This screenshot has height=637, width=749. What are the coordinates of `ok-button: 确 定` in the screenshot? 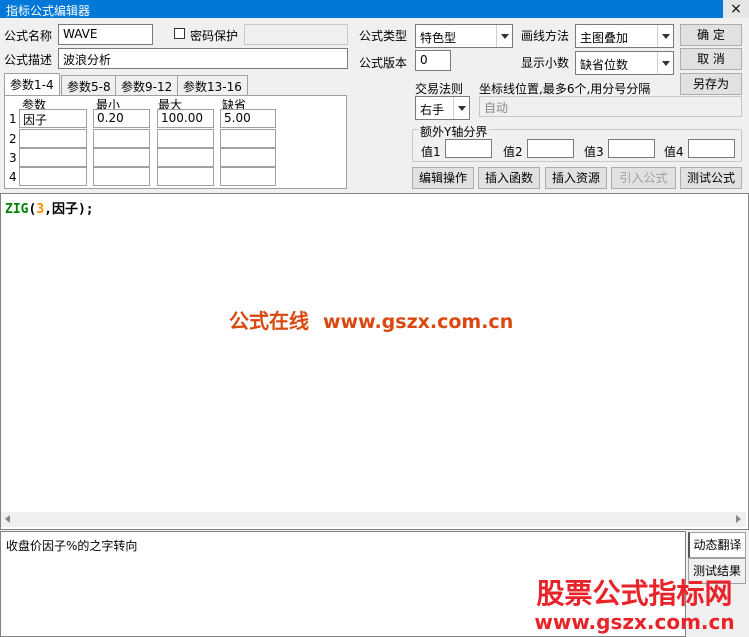 It's located at (711, 35).